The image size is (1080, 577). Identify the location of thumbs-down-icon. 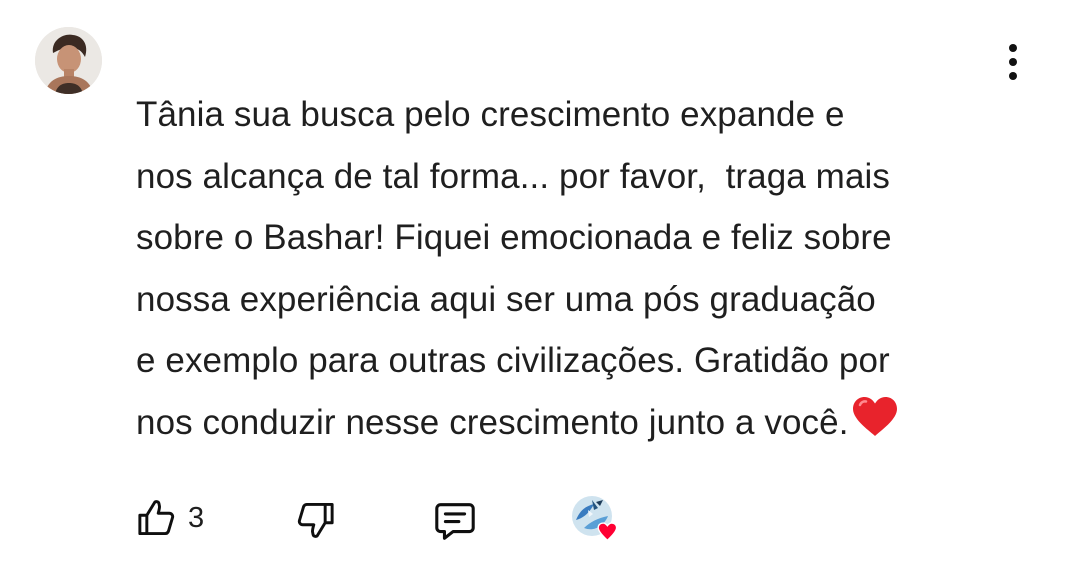
(315, 520).